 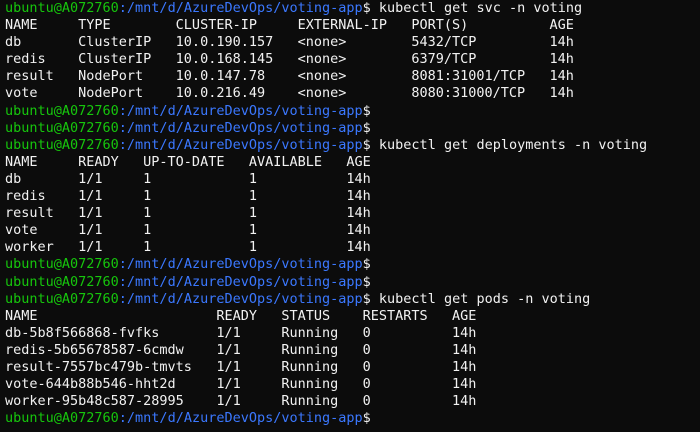 I want to click on pods-output-row: worker-95b48c587-28995 1/1 Running 0 14h, so click(x=241, y=401).